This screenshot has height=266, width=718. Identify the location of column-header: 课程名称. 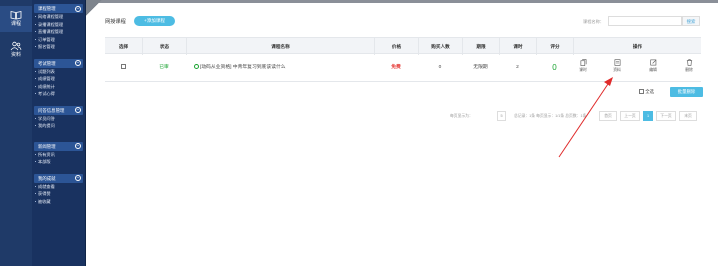
(280, 46).